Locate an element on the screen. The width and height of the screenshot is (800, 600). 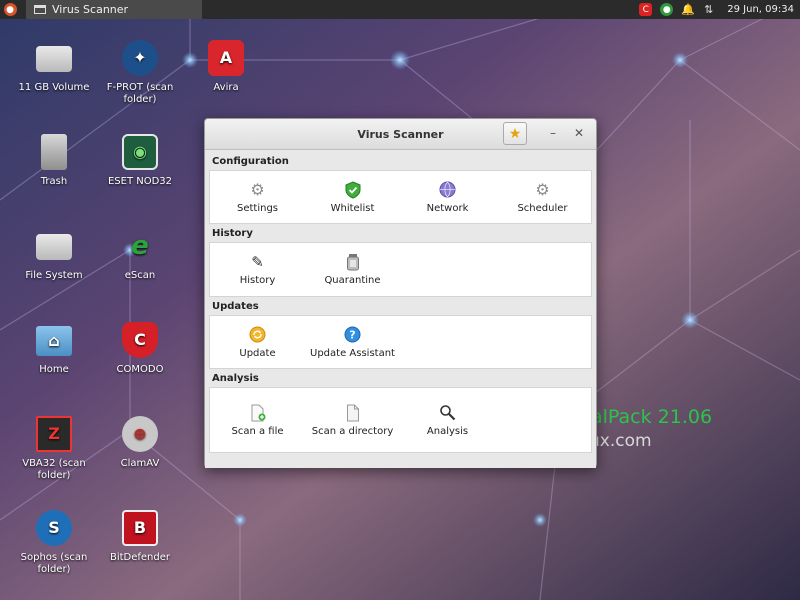
history-button: ✎ History is located at coordinates (257, 269).